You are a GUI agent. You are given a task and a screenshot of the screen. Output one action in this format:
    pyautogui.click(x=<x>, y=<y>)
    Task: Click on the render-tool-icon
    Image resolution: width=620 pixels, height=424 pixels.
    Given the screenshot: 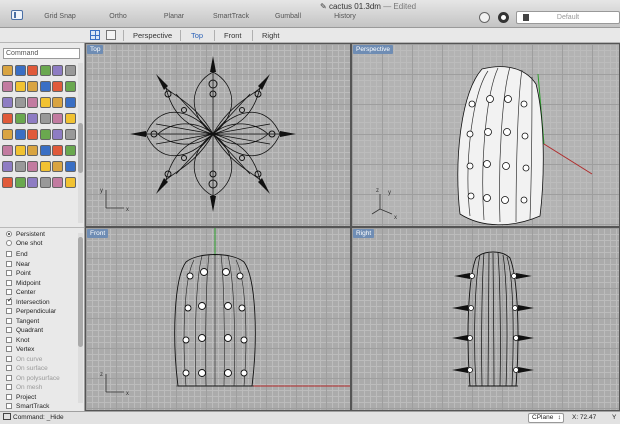 What is the action you would take?
    pyautogui.click(x=57, y=166)
    